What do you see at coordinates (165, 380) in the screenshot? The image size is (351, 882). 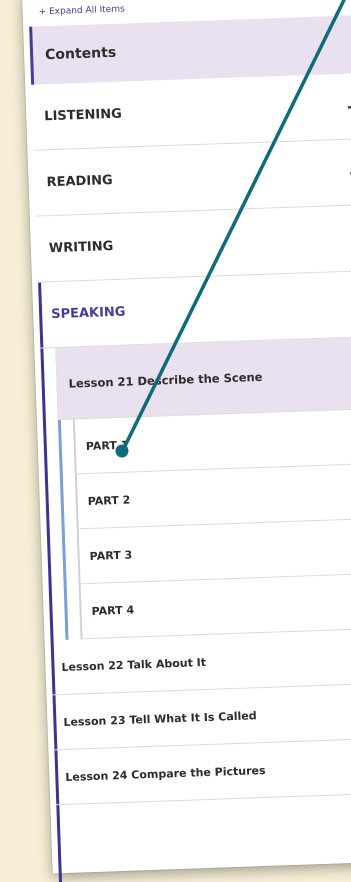 I see `lesson-label: Lesson 21 Describe the Scene` at bounding box center [165, 380].